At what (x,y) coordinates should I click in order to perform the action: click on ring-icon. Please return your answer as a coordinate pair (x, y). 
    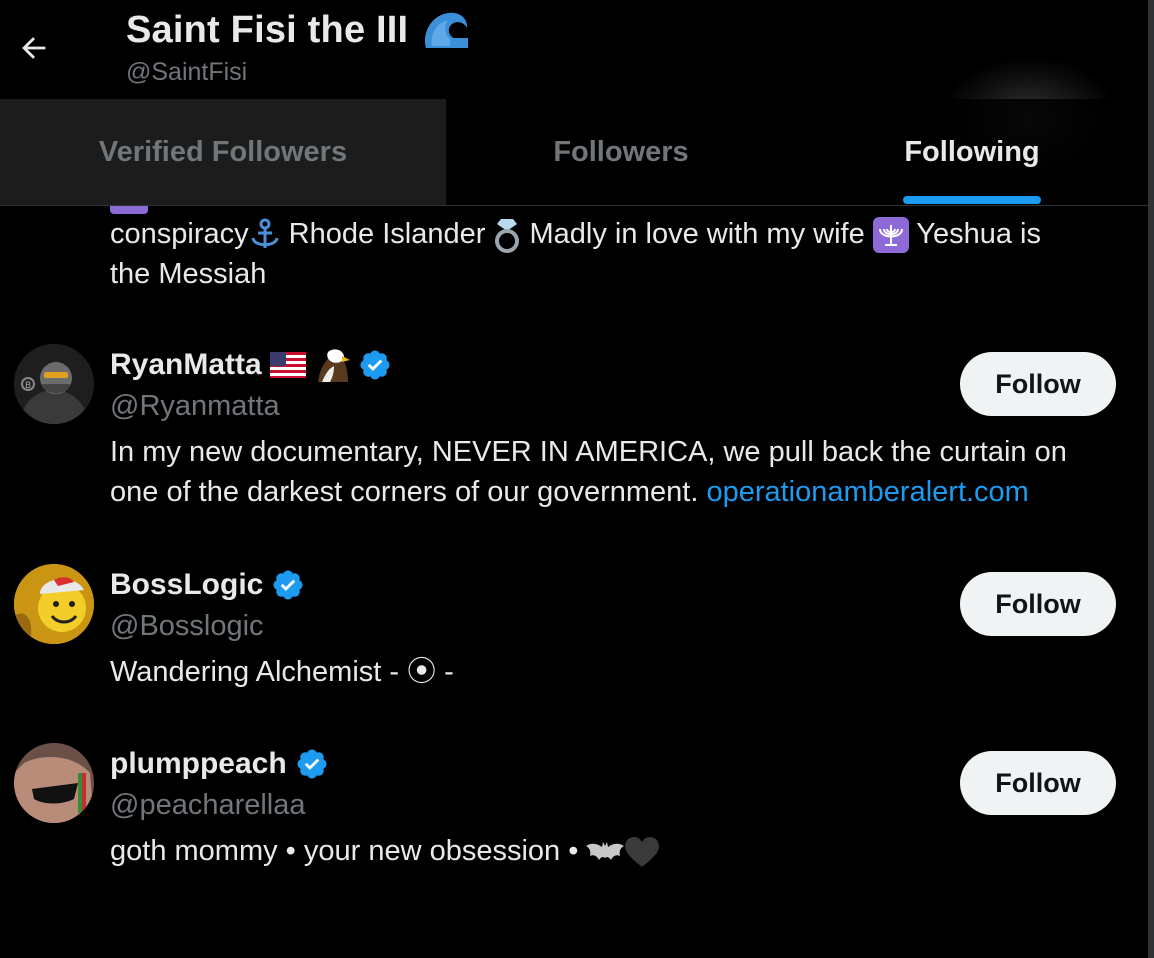
    Looking at the image, I should click on (507, 236).